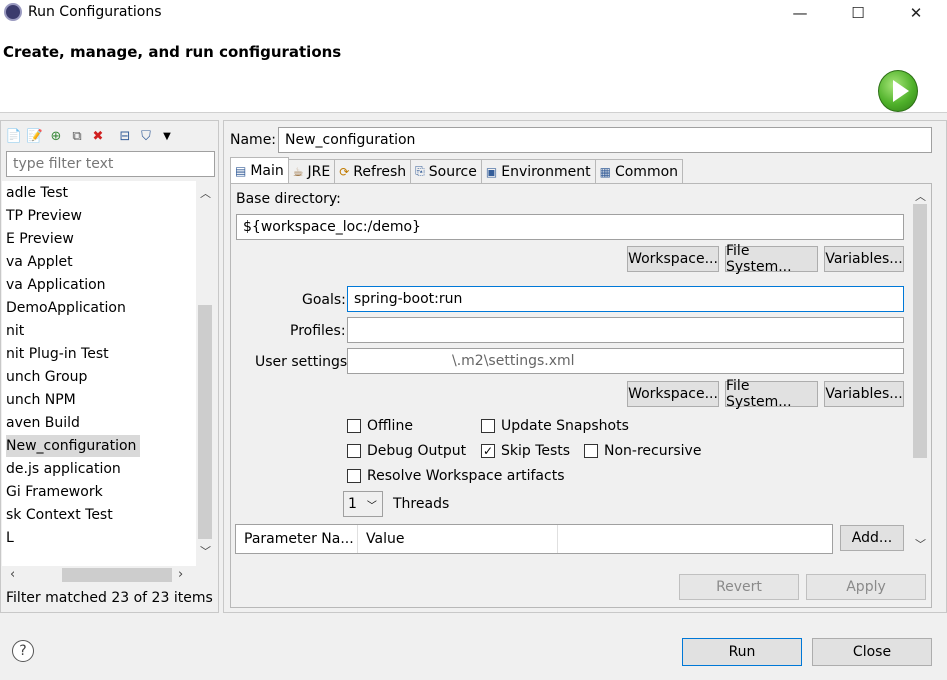 The image size is (947, 680). What do you see at coordinates (46, 216) in the screenshot?
I see `tree-item: TP Preview` at bounding box center [46, 216].